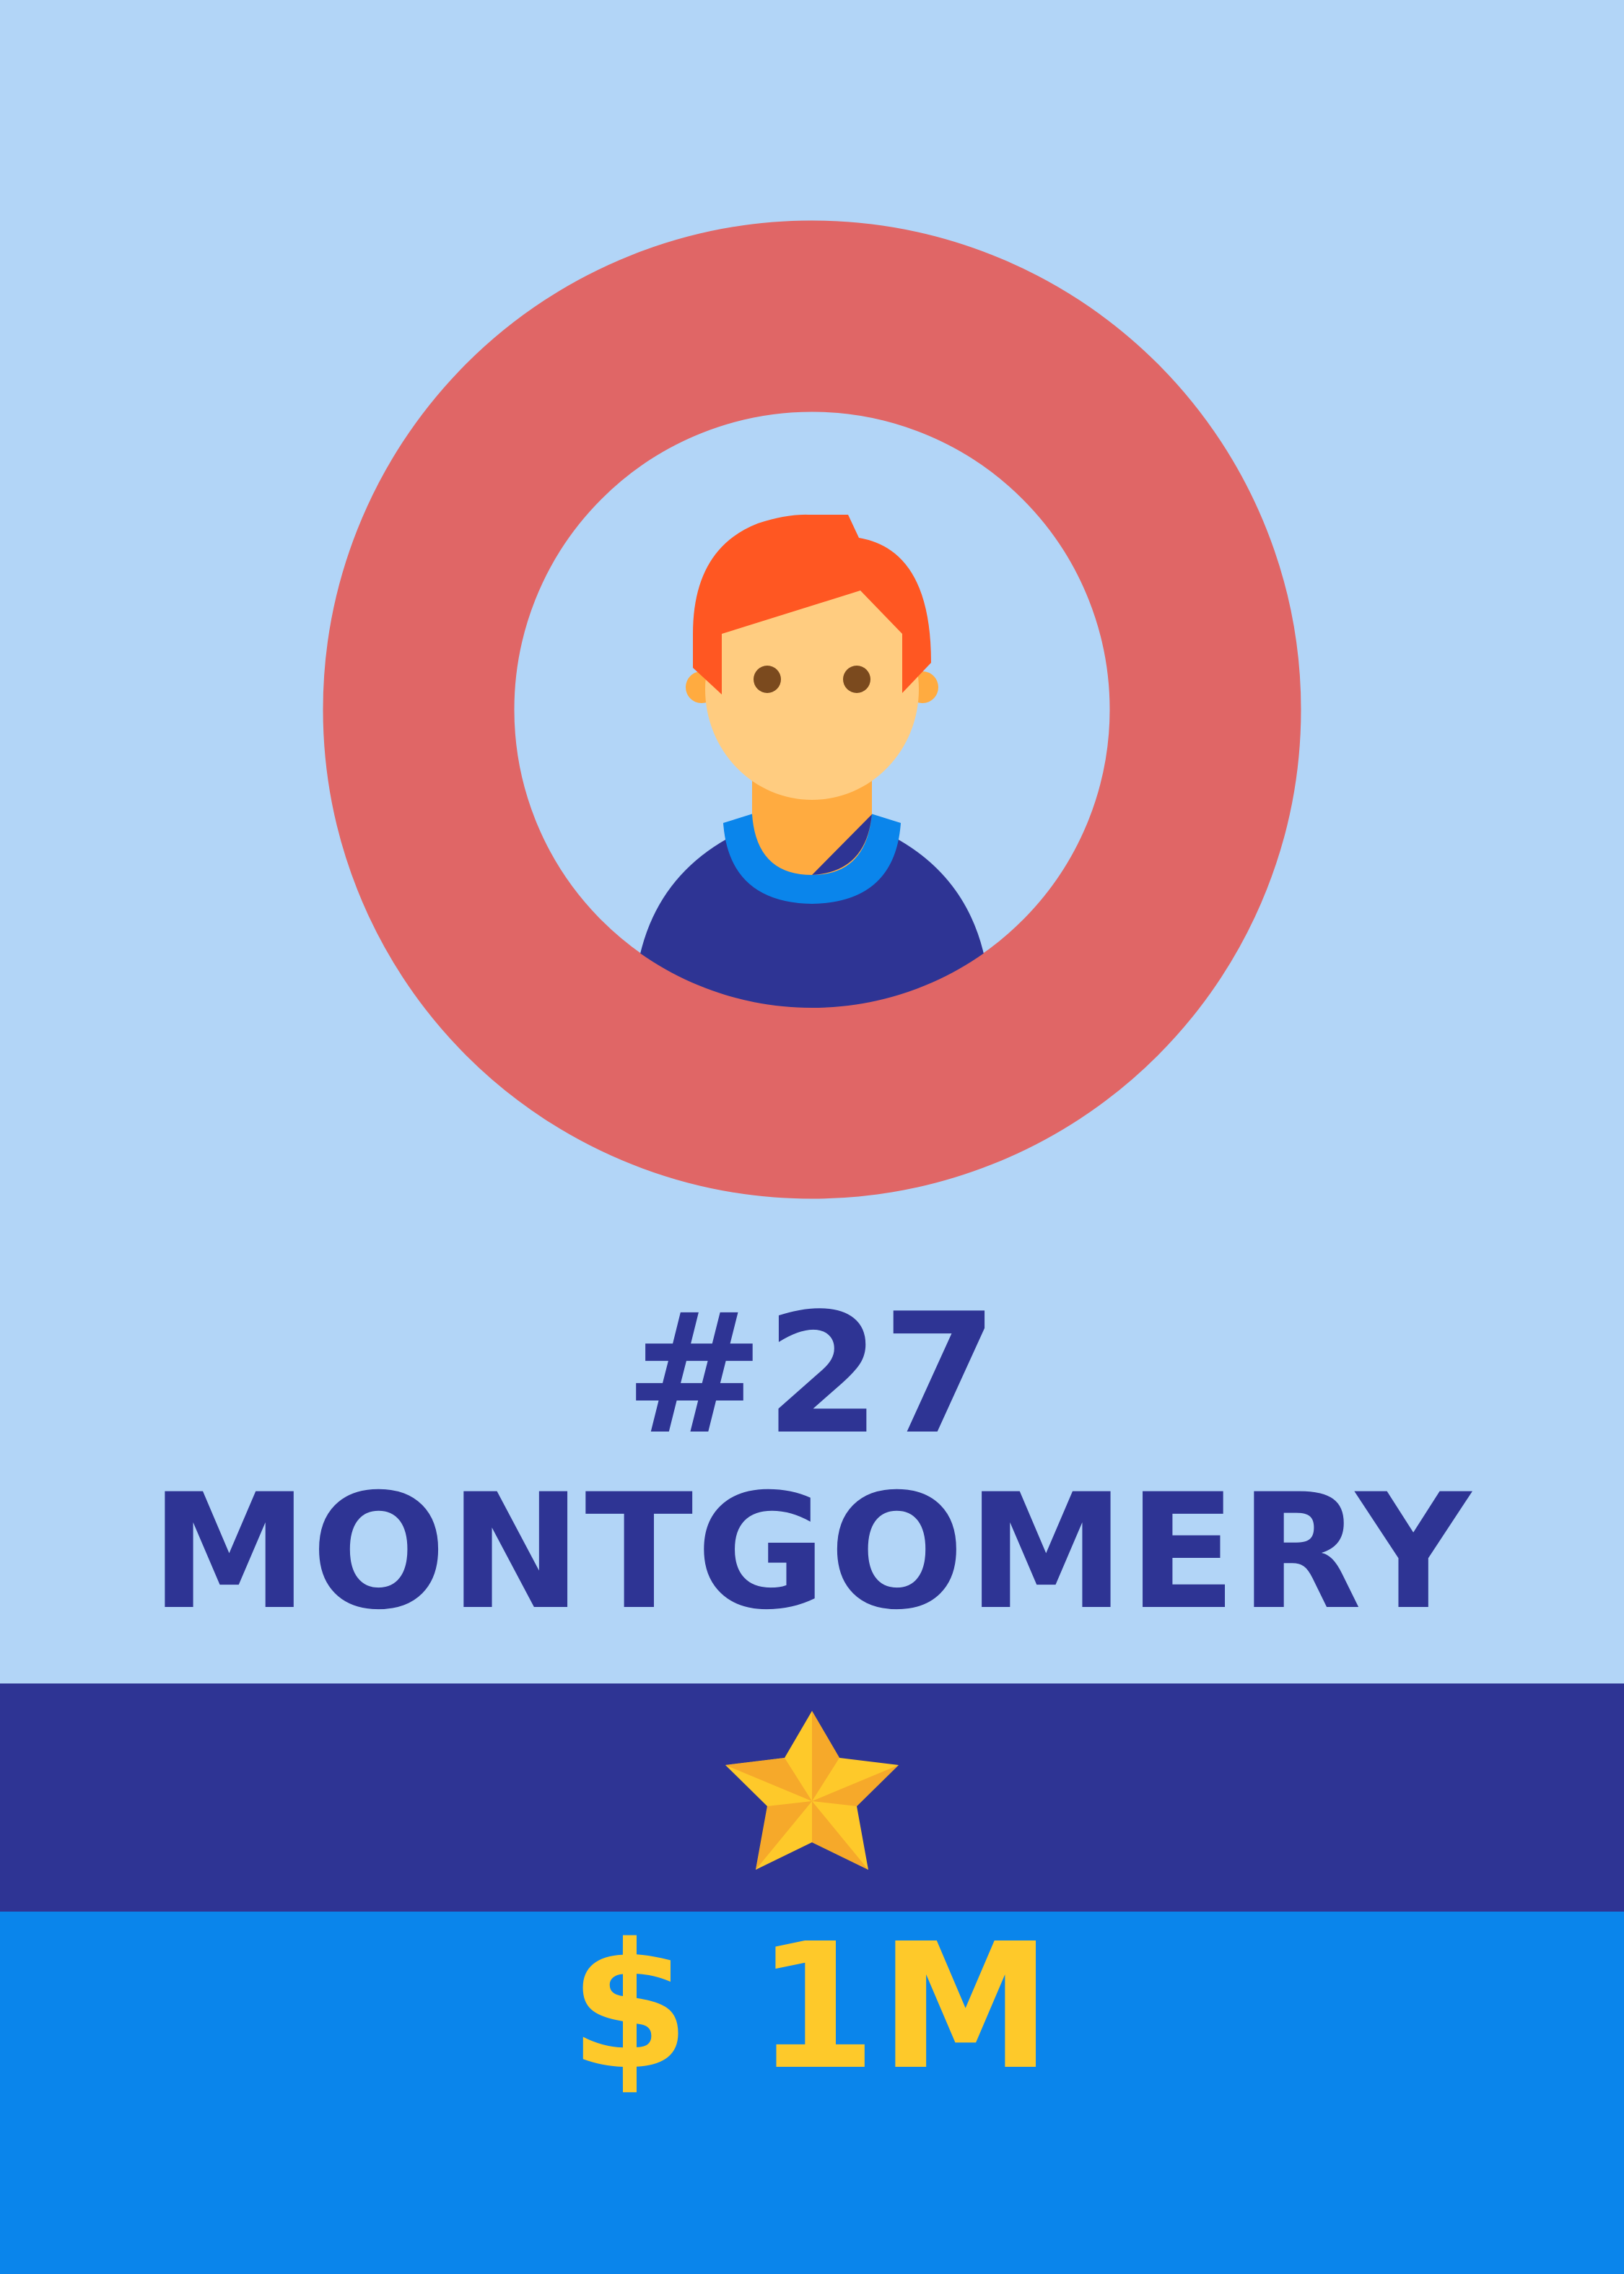  I want to click on rating-band, so click(812, 1798).